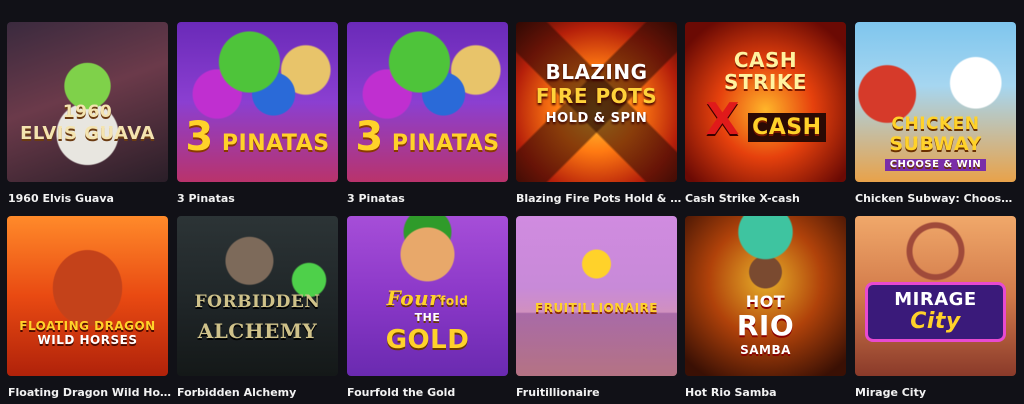  I want to click on game-title: Hot Rio Samba, so click(768, 392).